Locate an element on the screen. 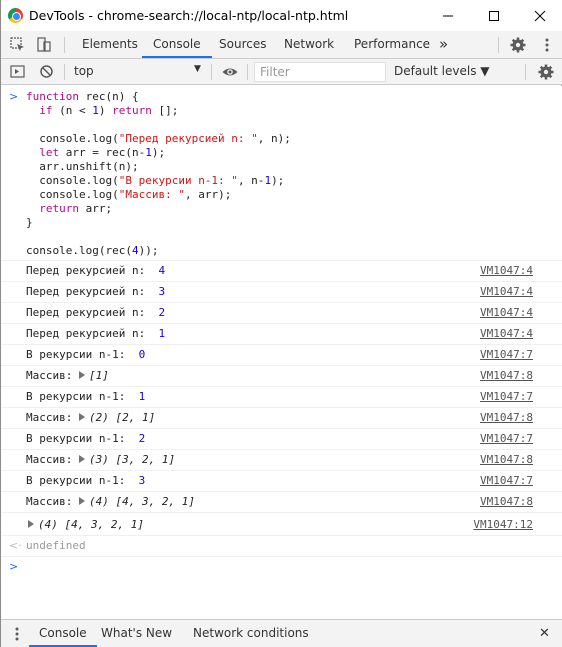 This screenshot has height=647, width=562. log-row: Перед рекурсией n: 2 VM1047:4 is located at coordinates (281, 312).